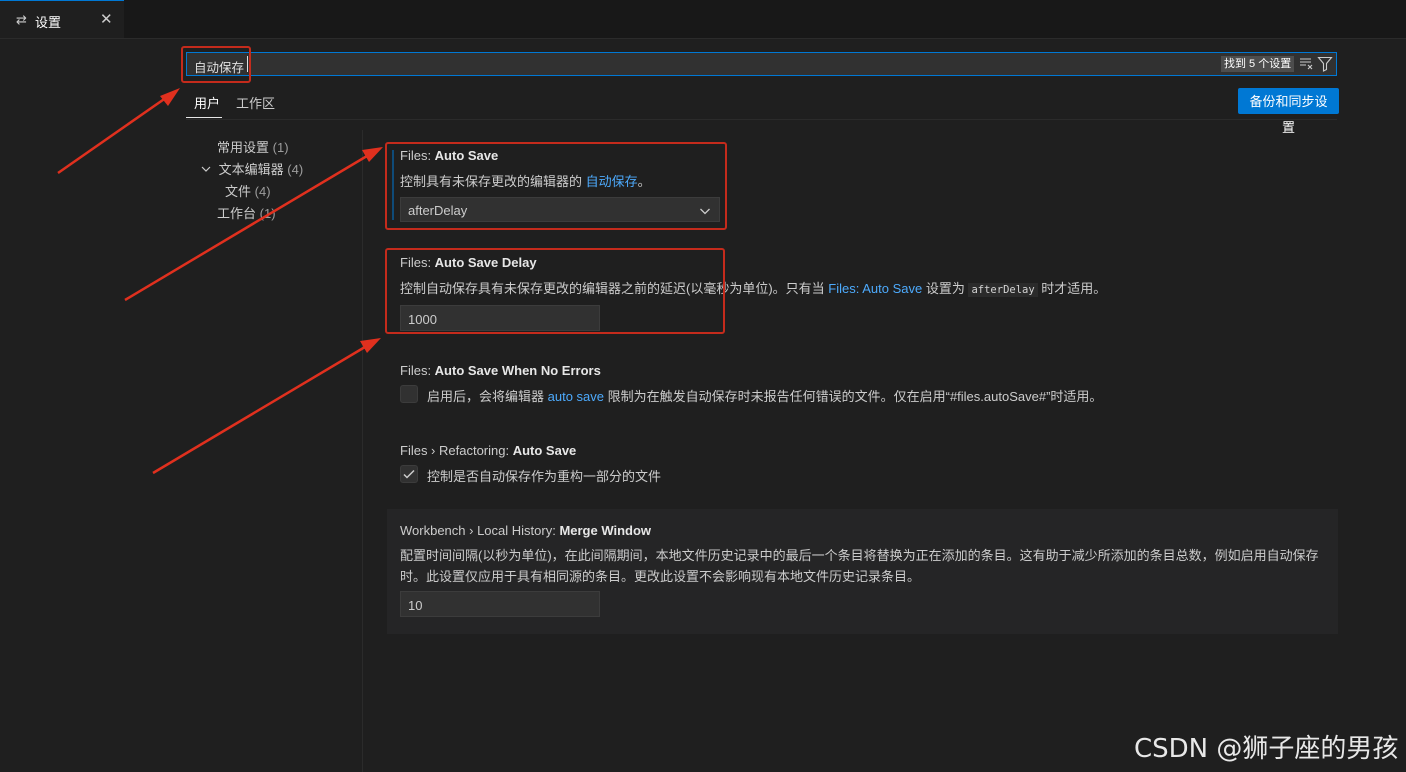 This screenshot has width=1406, height=772. Describe the element at coordinates (1266, 749) in the screenshot. I see `watermark: CSDN @狮子座的男孩` at that location.